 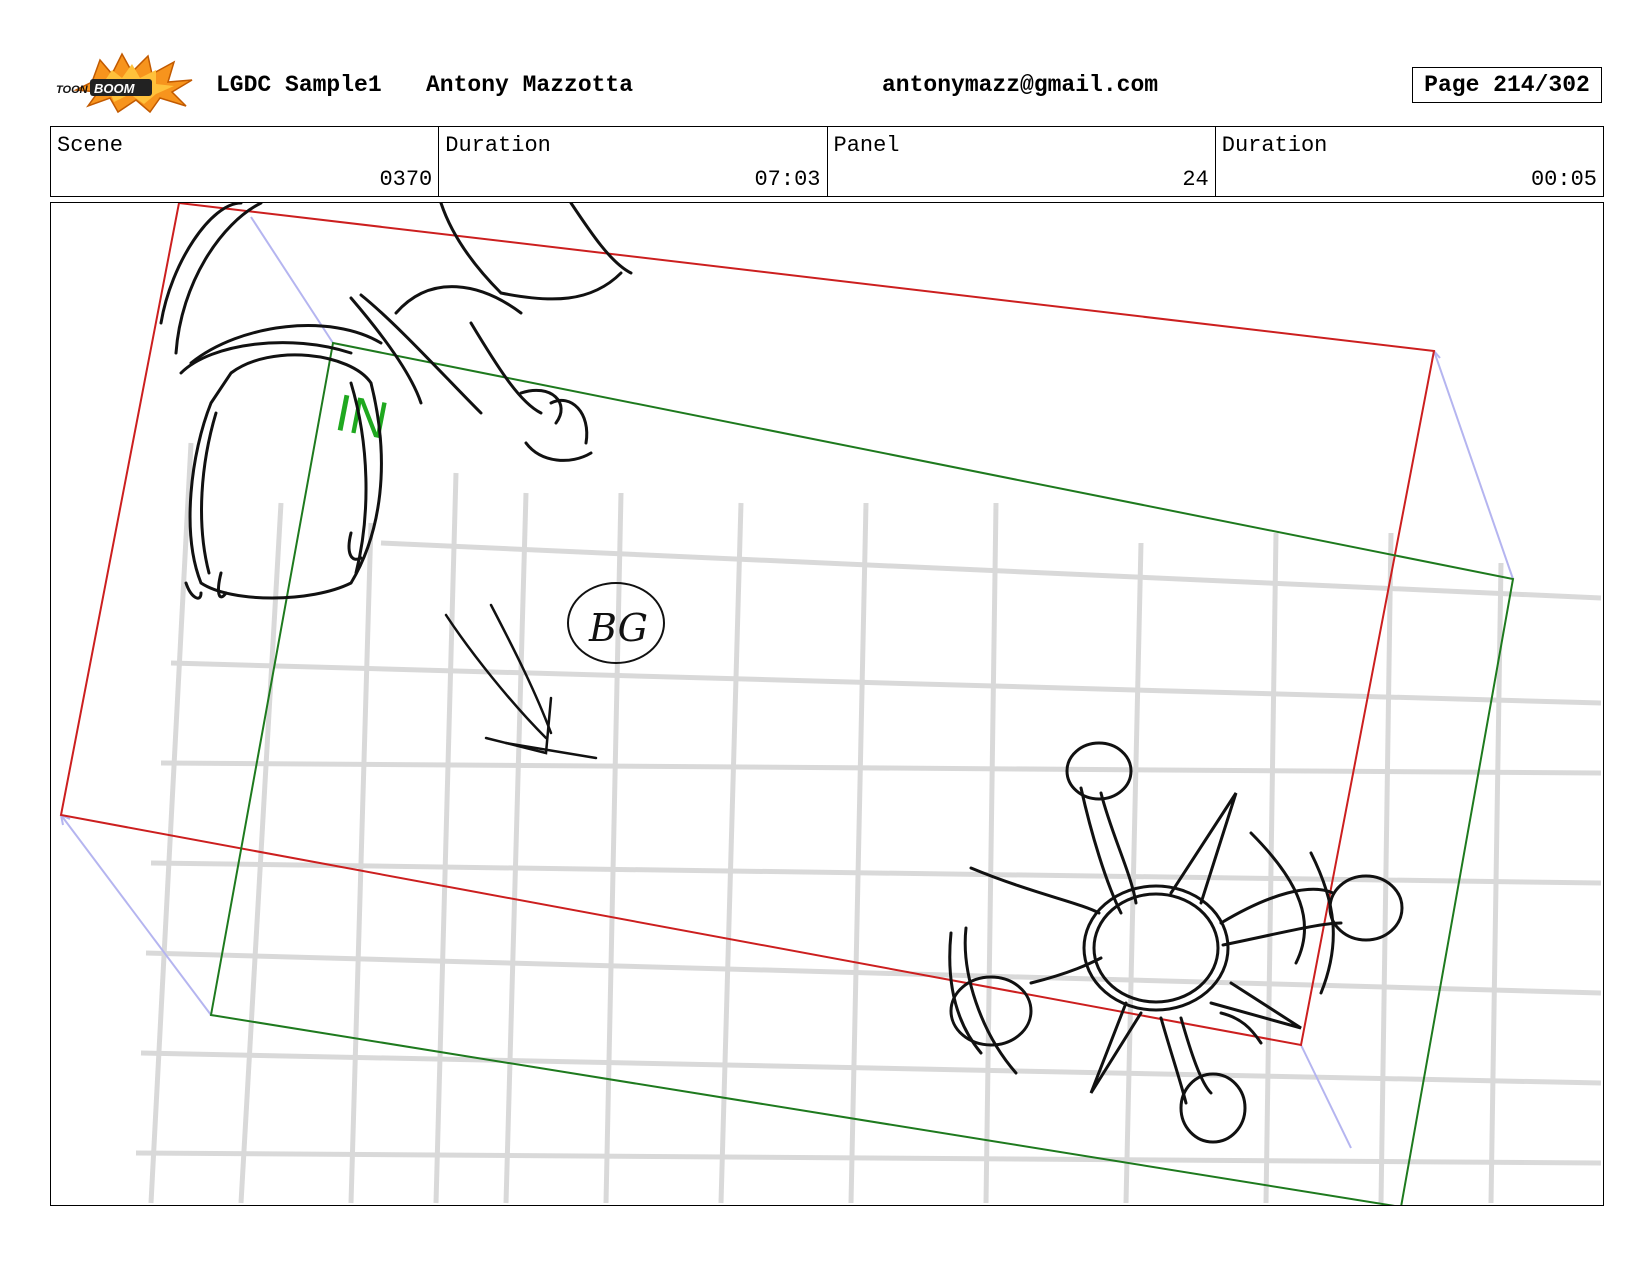 I want to click on panel-label: Panel, so click(x=866, y=145).